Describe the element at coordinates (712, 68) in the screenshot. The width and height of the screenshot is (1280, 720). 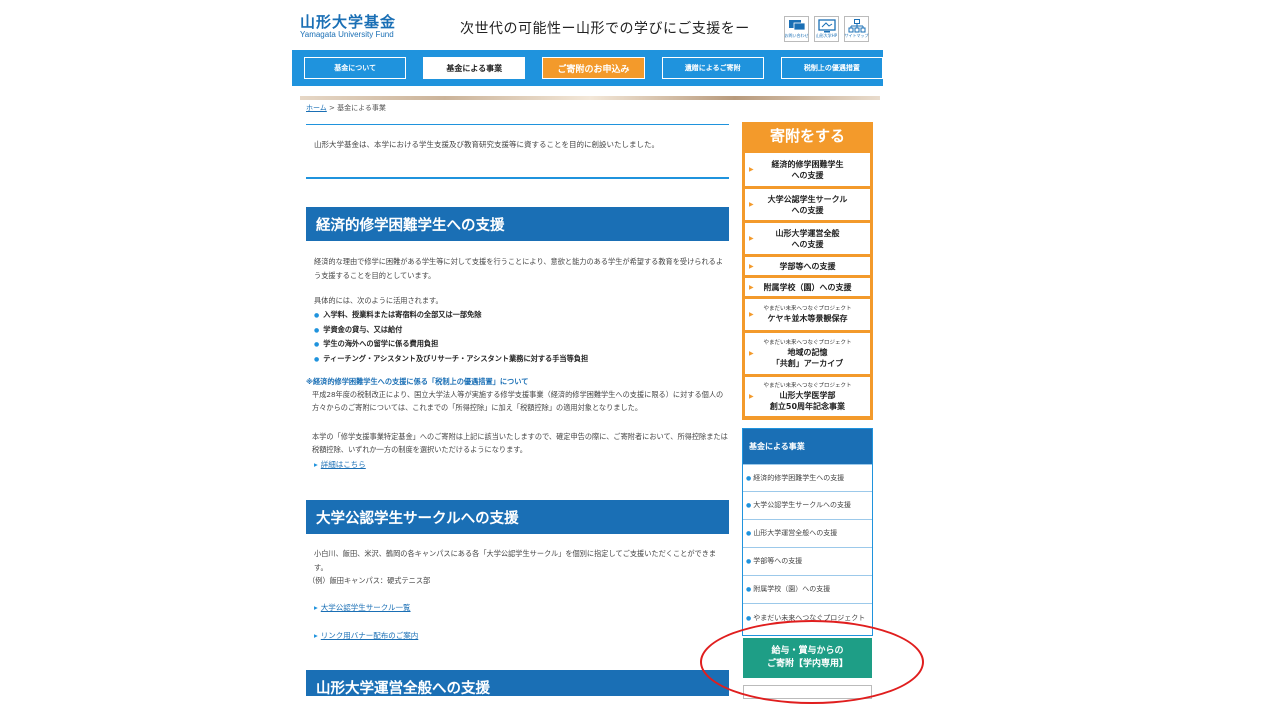
I see `nav-bequest: 遺贈によるご寄附` at that location.